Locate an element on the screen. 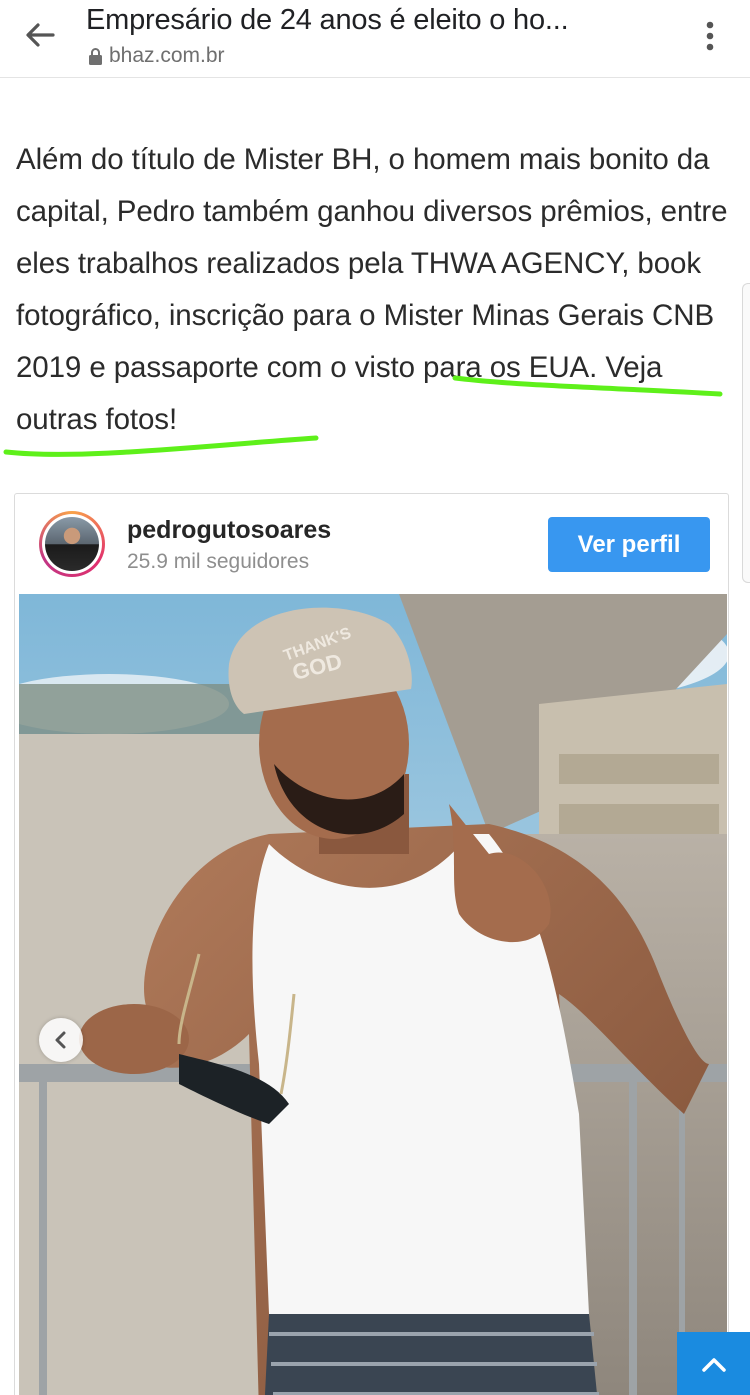 The width and height of the screenshot is (750, 1395). overflow-menu-button is located at coordinates (710, 36).